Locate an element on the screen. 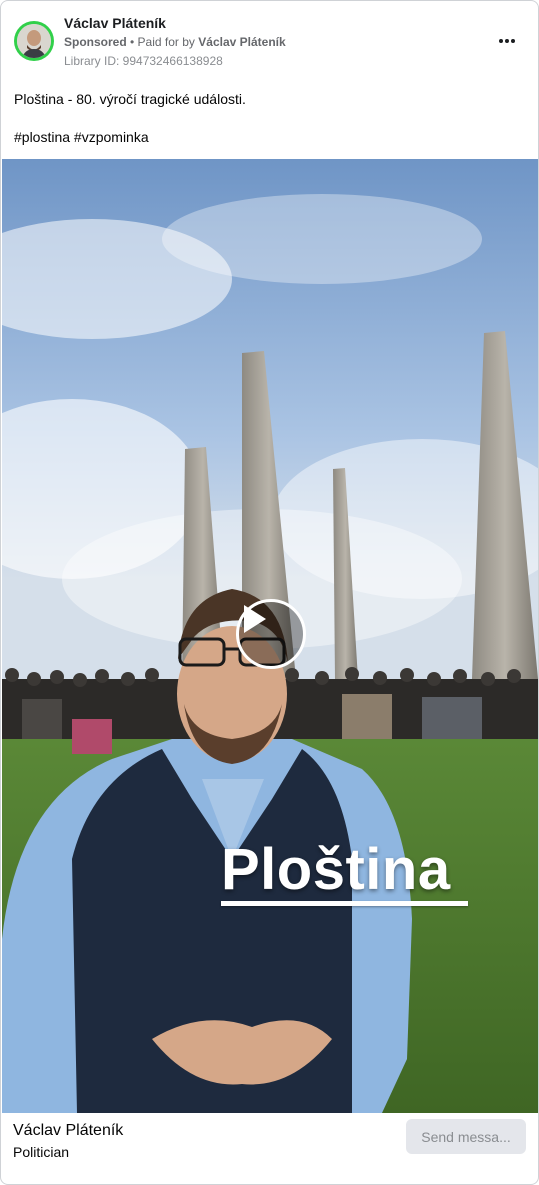 This screenshot has width=539, height=1185. video-caption-overlay: Ploština is located at coordinates (336, 869).